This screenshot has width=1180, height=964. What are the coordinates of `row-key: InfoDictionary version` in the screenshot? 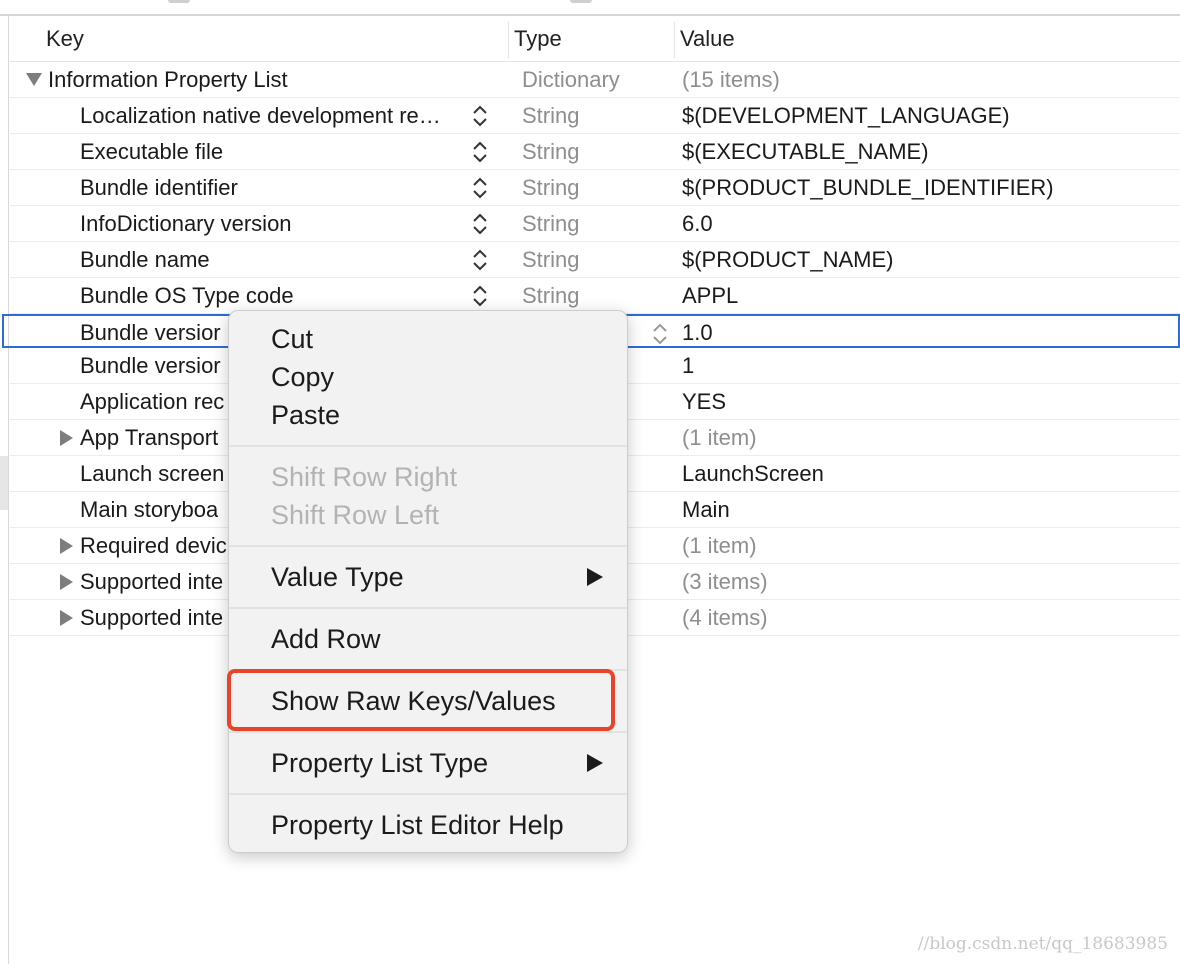 It's located at (186, 223).